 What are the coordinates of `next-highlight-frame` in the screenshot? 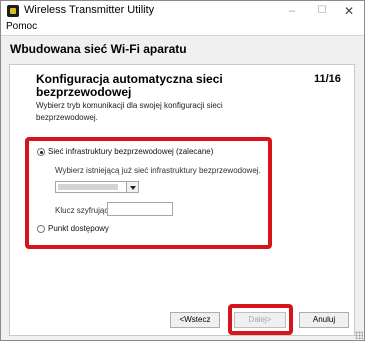 It's located at (260, 319).